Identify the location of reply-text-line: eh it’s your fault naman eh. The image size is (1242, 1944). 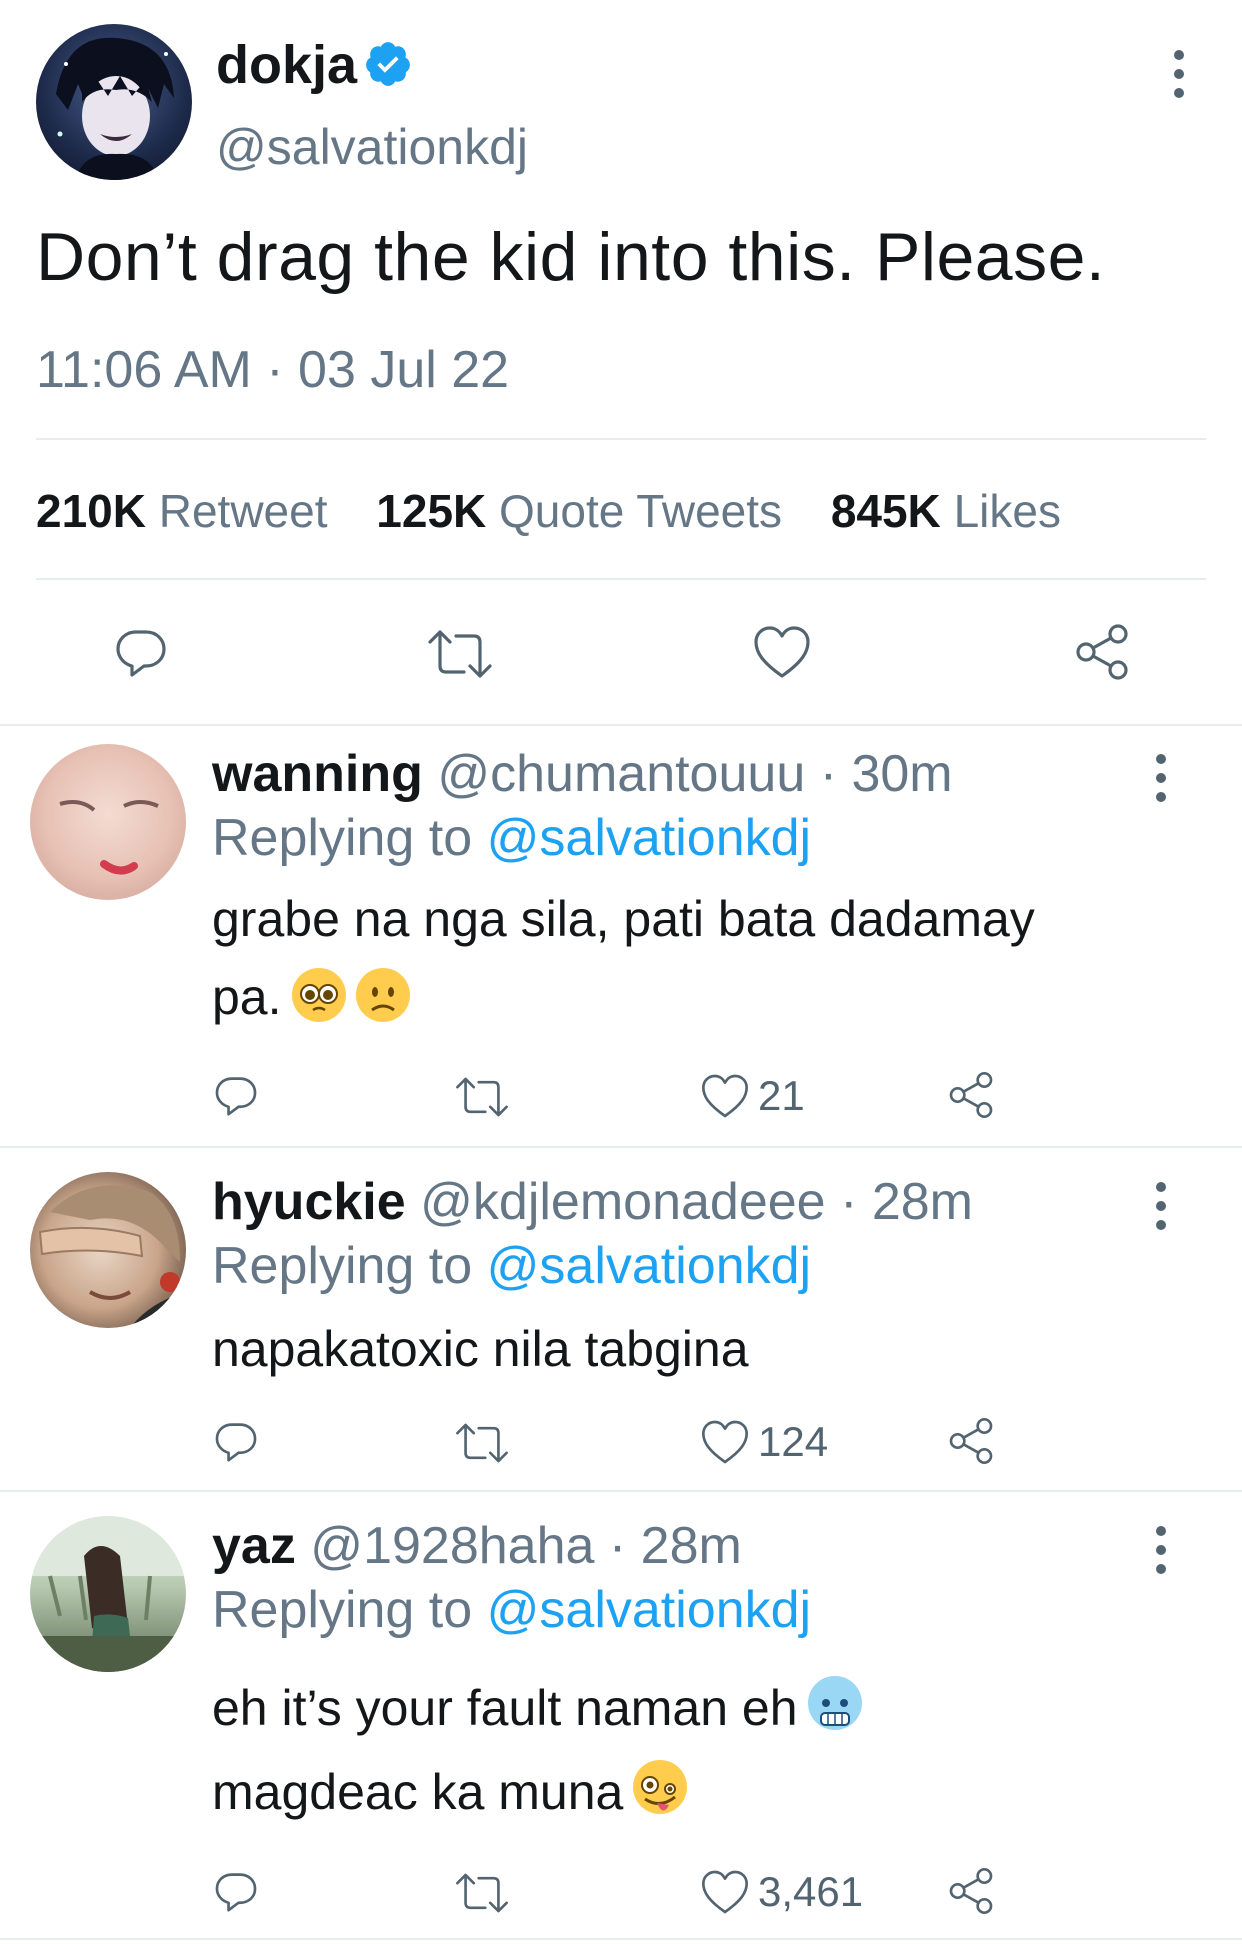
(505, 1708).